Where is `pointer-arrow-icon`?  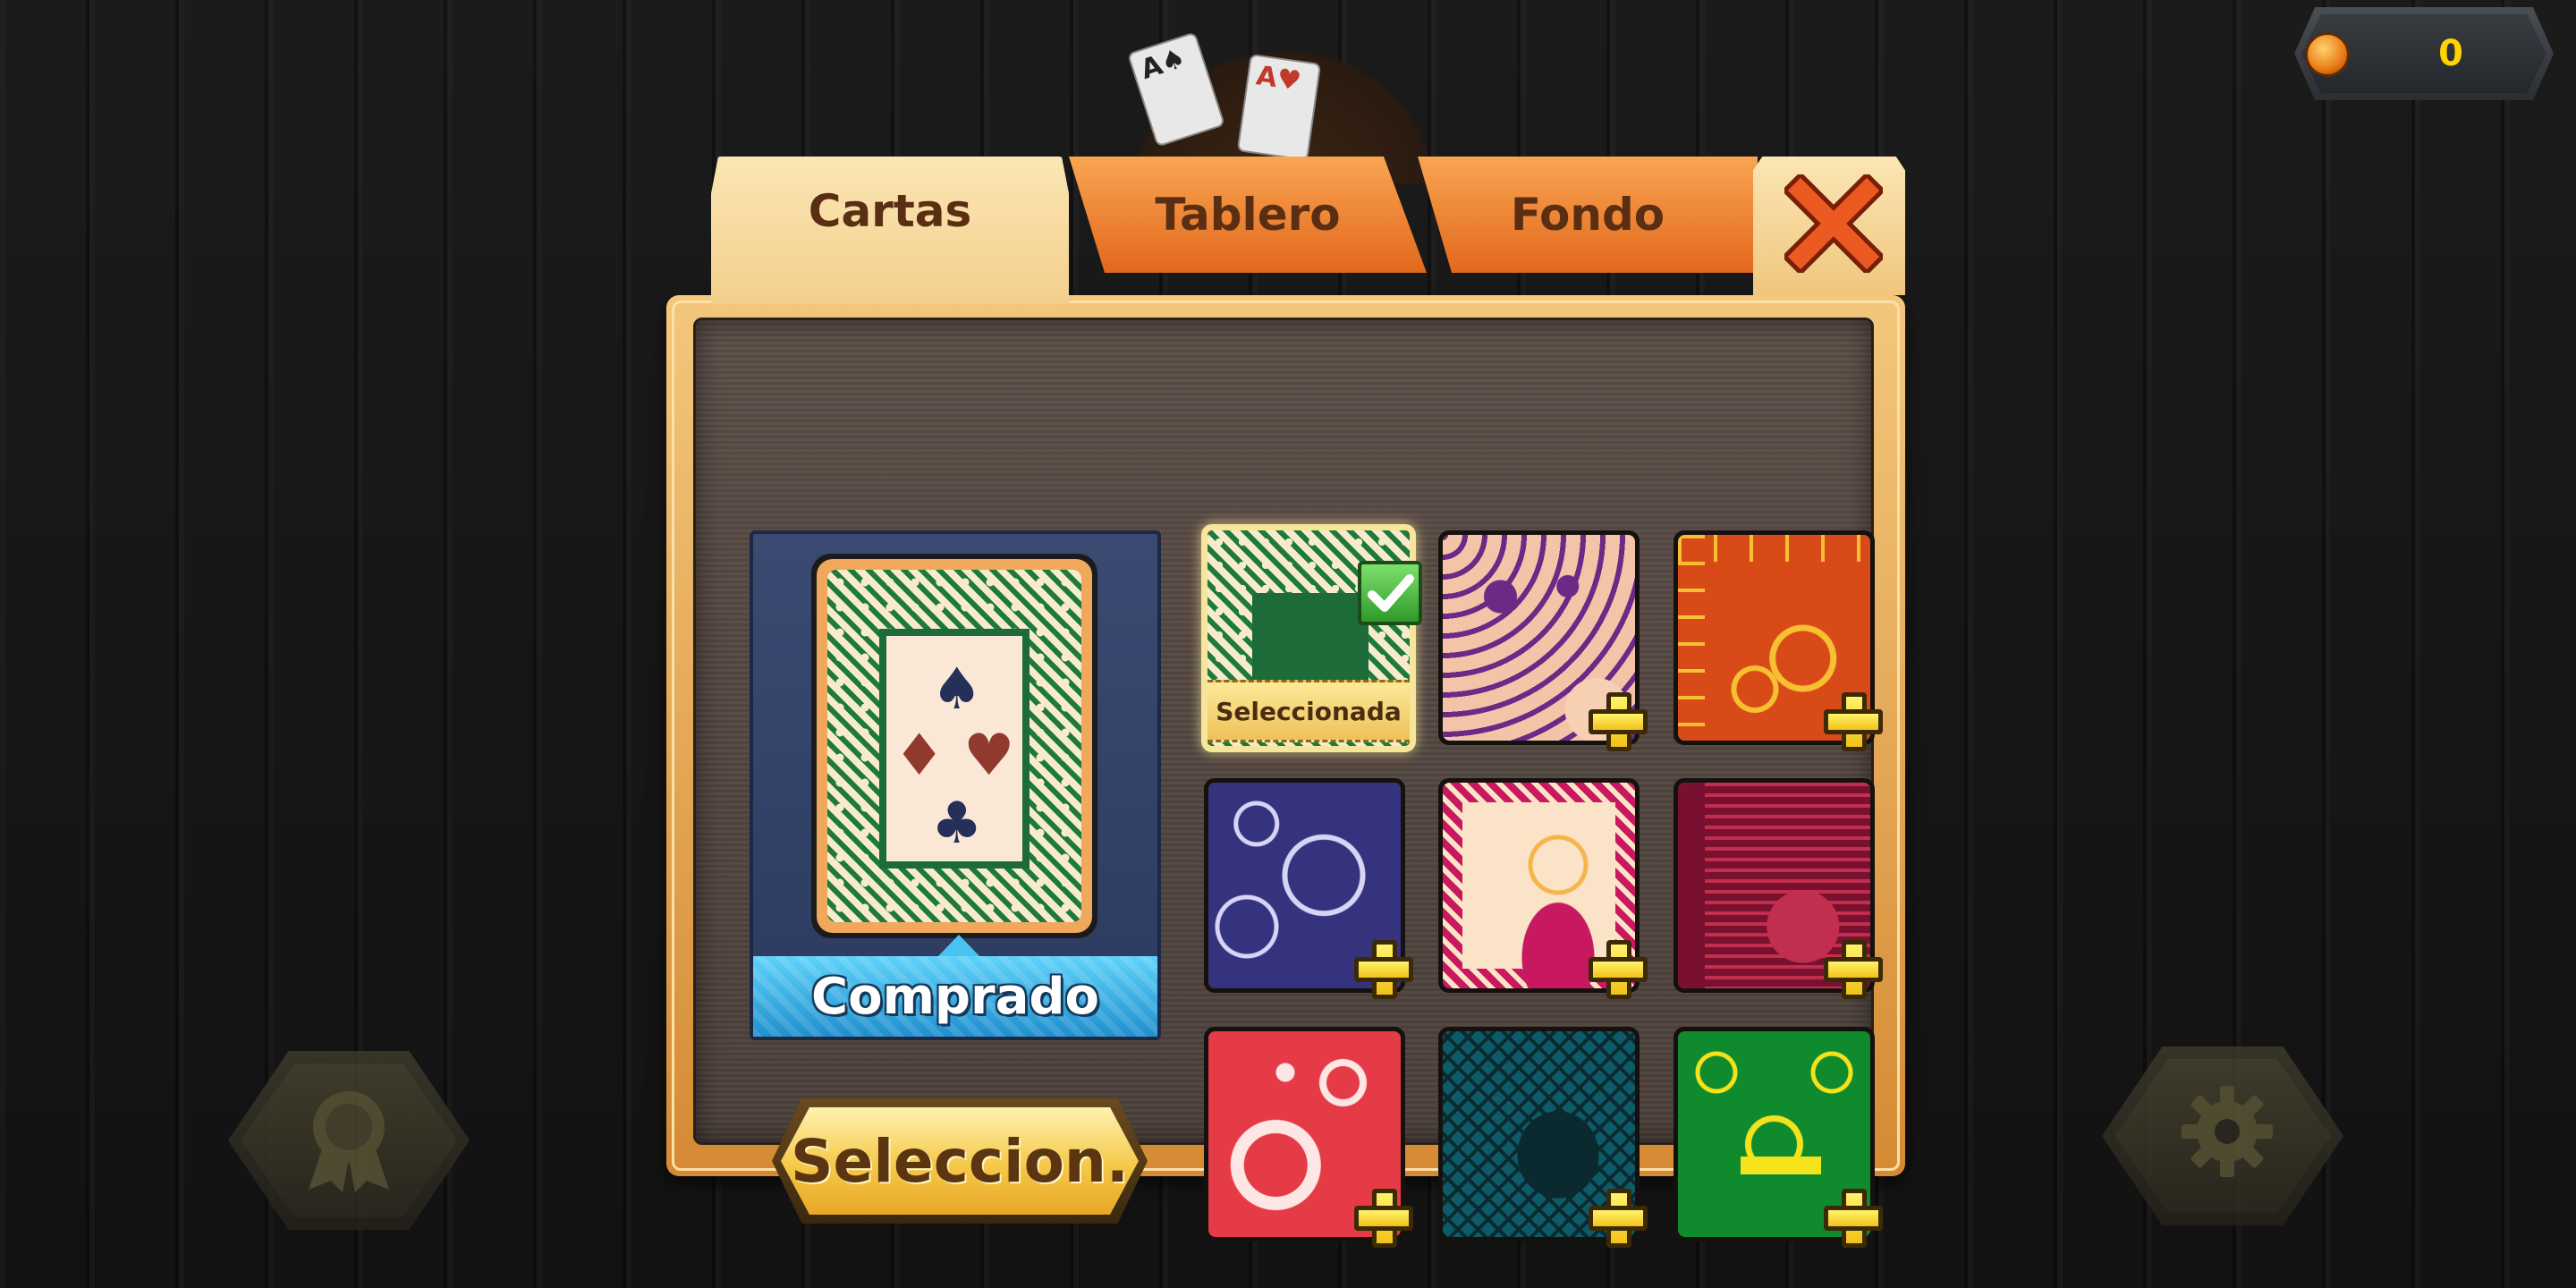 pointer-arrow-icon is located at coordinates (958, 946).